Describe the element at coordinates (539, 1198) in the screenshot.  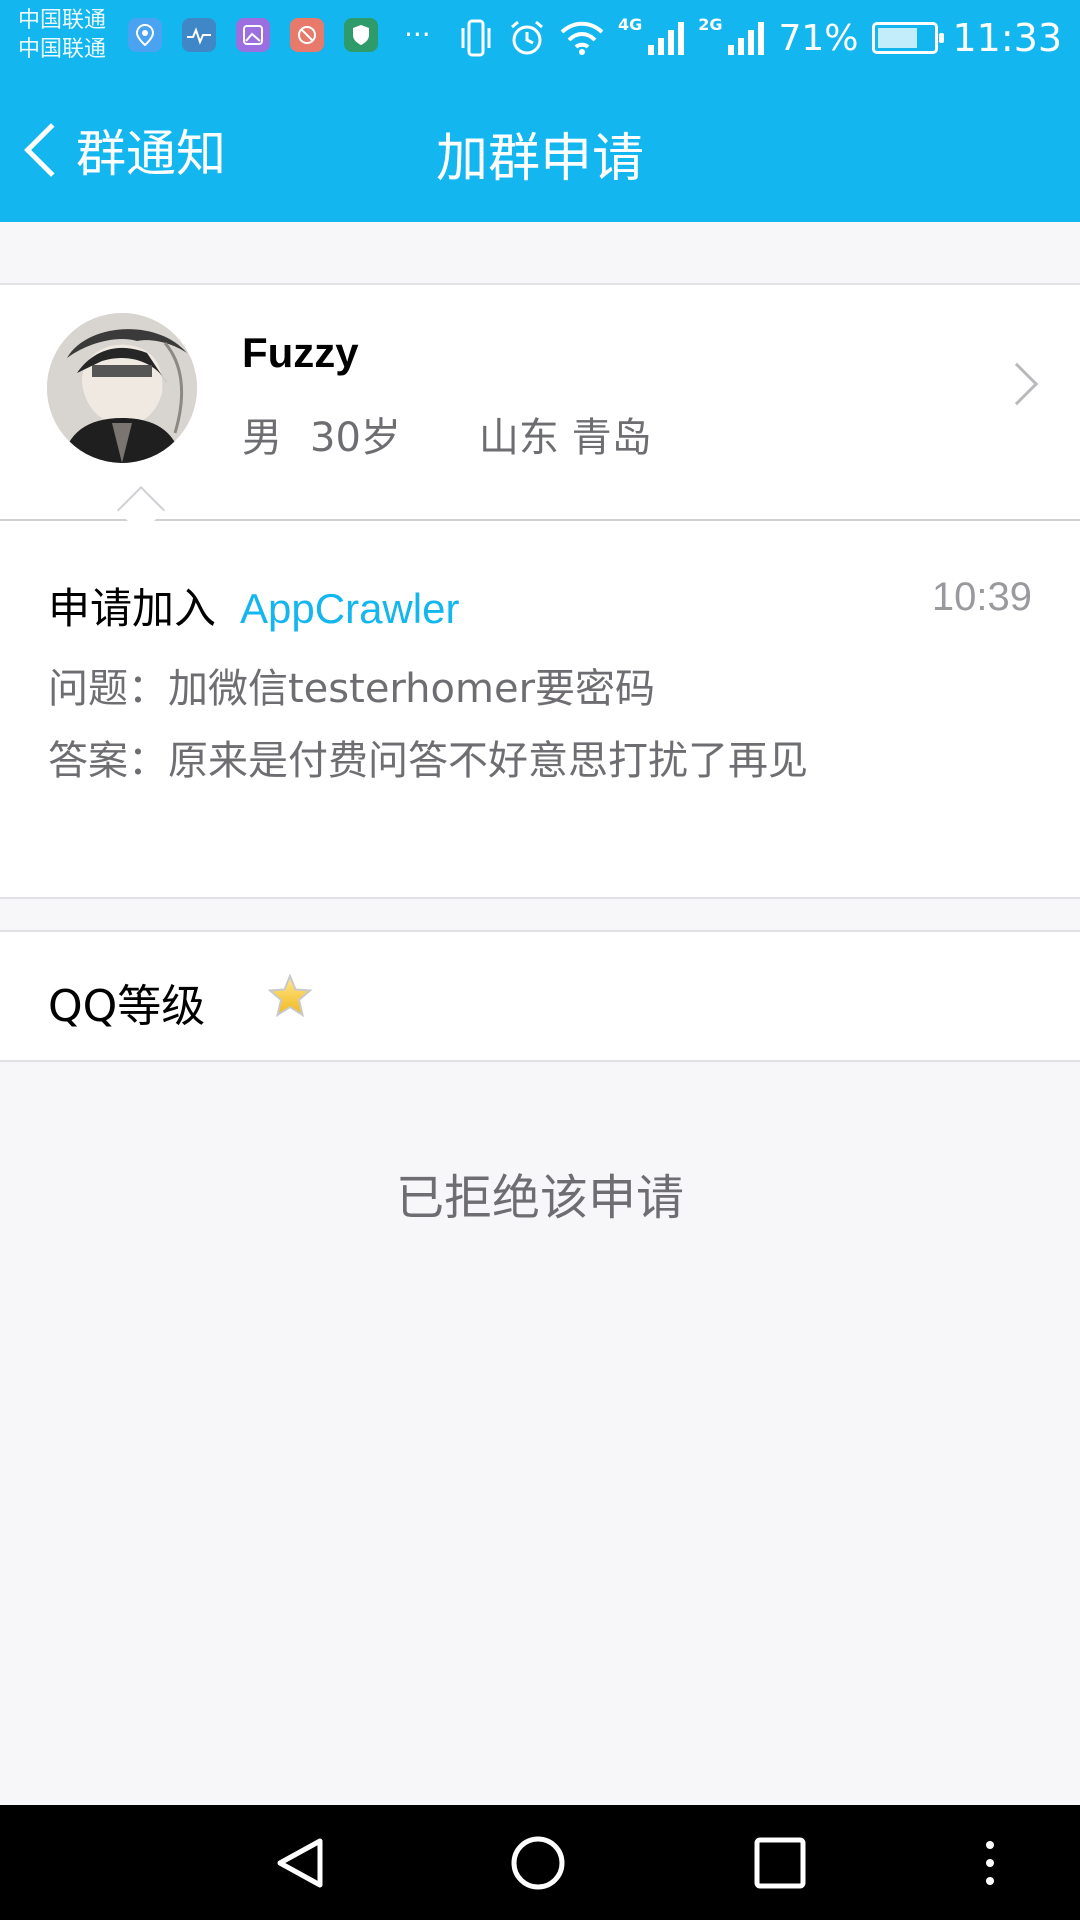
I see `request-status-message: 已拒绝该申请` at that location.